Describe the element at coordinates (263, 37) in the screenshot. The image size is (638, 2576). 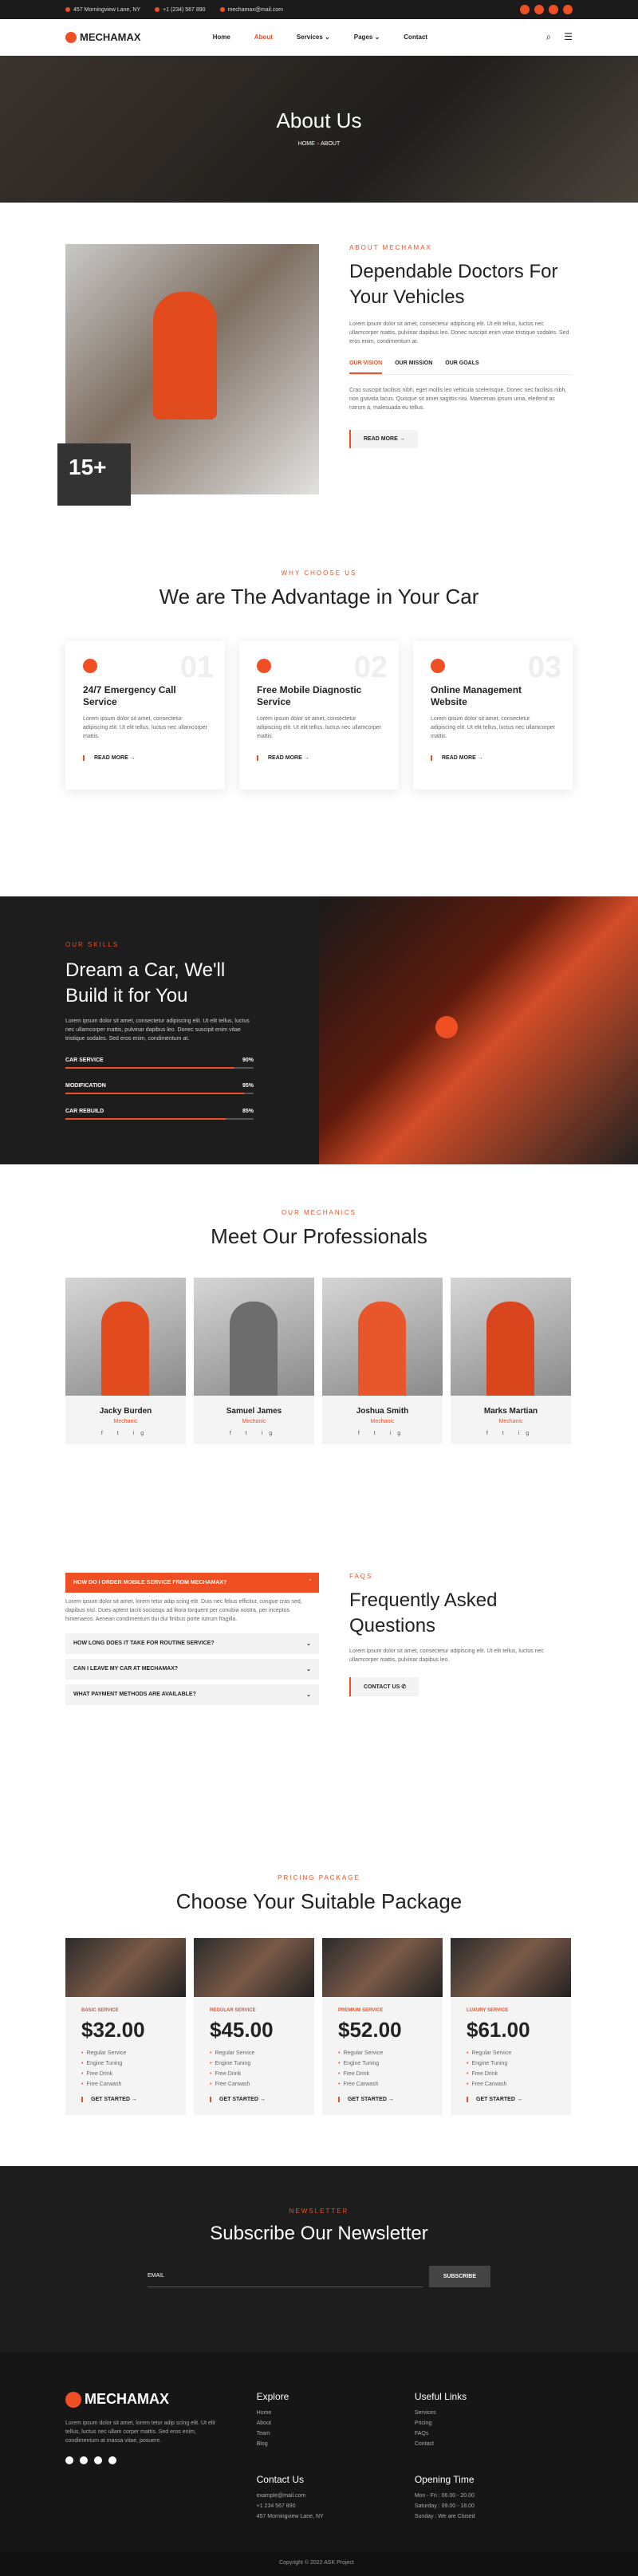
I see `nav-about: About` at that location.